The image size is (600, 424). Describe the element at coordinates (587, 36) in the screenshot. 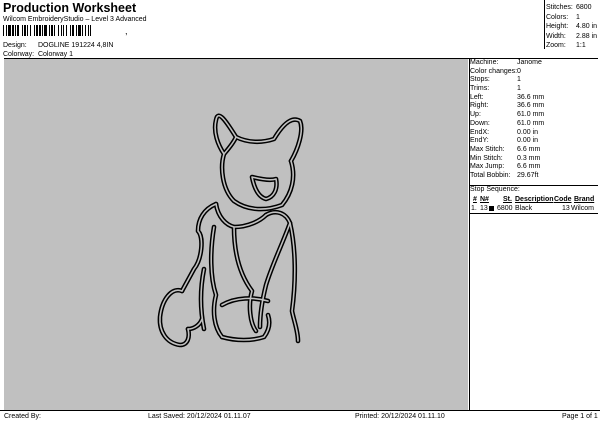

I see `summary-value: 2.88 in` at that location.